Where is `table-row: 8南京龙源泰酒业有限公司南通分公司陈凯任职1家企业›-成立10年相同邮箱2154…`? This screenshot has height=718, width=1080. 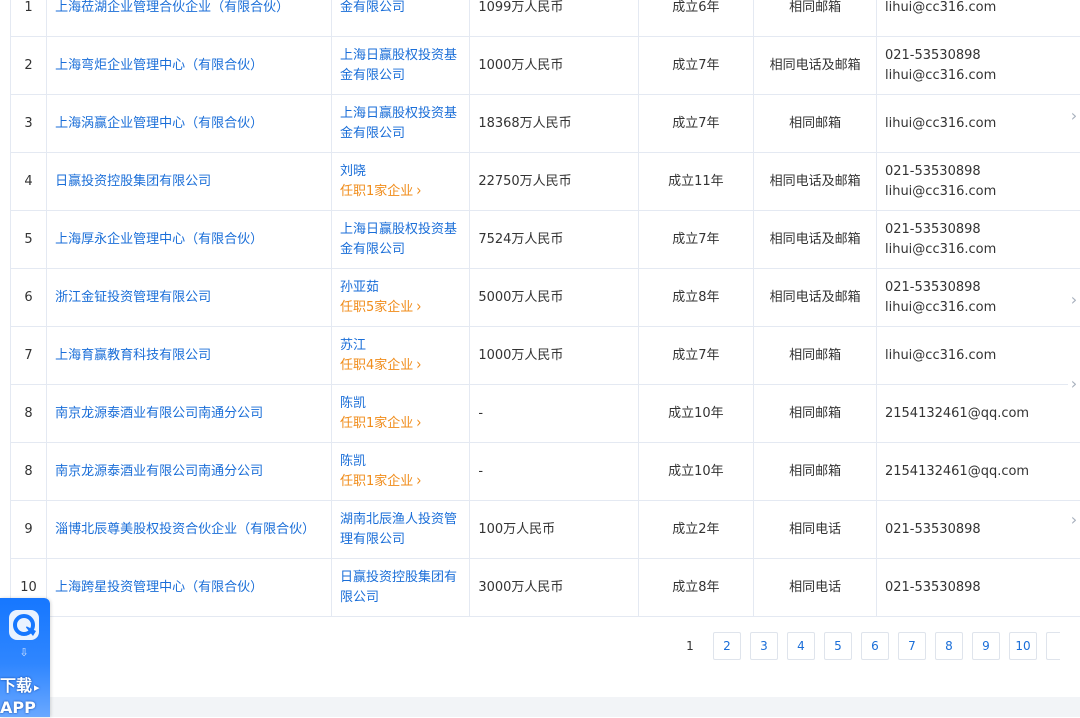
table-row: 8南京龙源泰酒业有限公司南通分公司陈凯任职1家企业›-成立10年相同邮箱2154… is located at coordinates (545, 414).